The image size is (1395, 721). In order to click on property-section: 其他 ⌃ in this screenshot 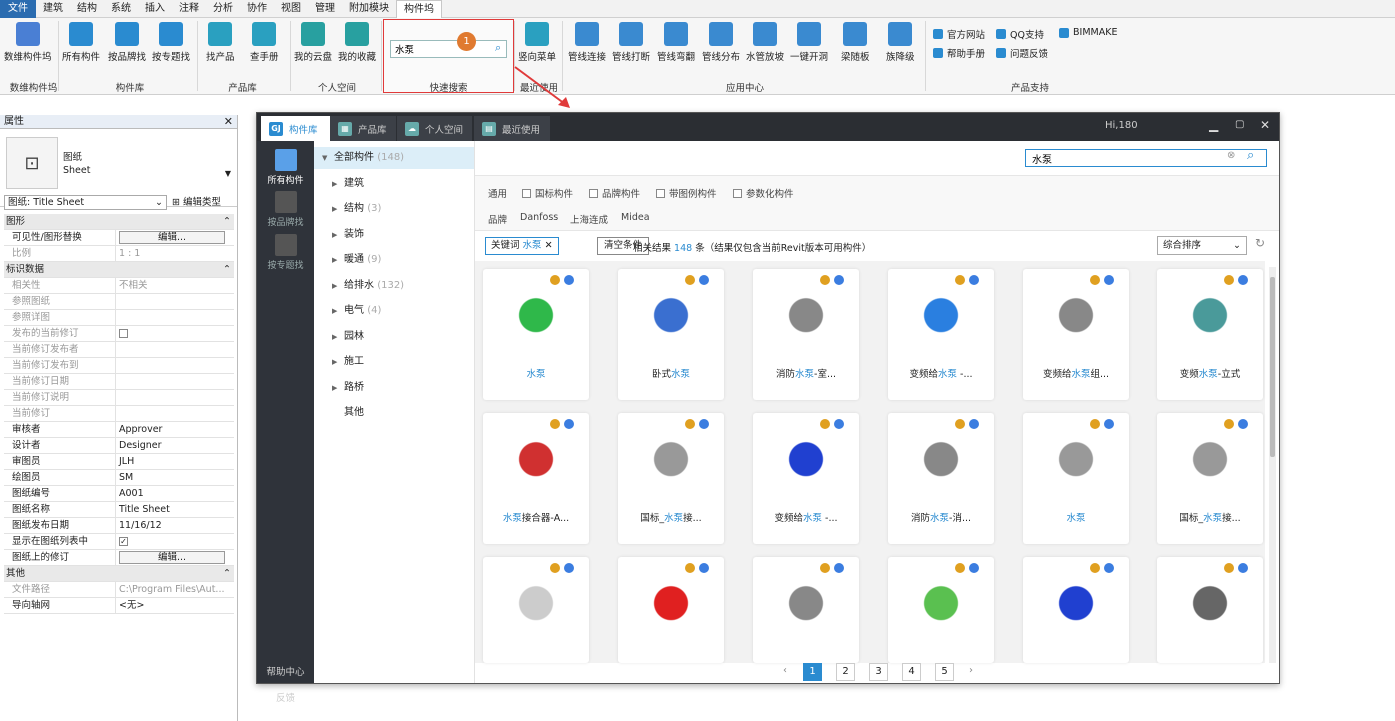, I will do `click(119, 574)`.